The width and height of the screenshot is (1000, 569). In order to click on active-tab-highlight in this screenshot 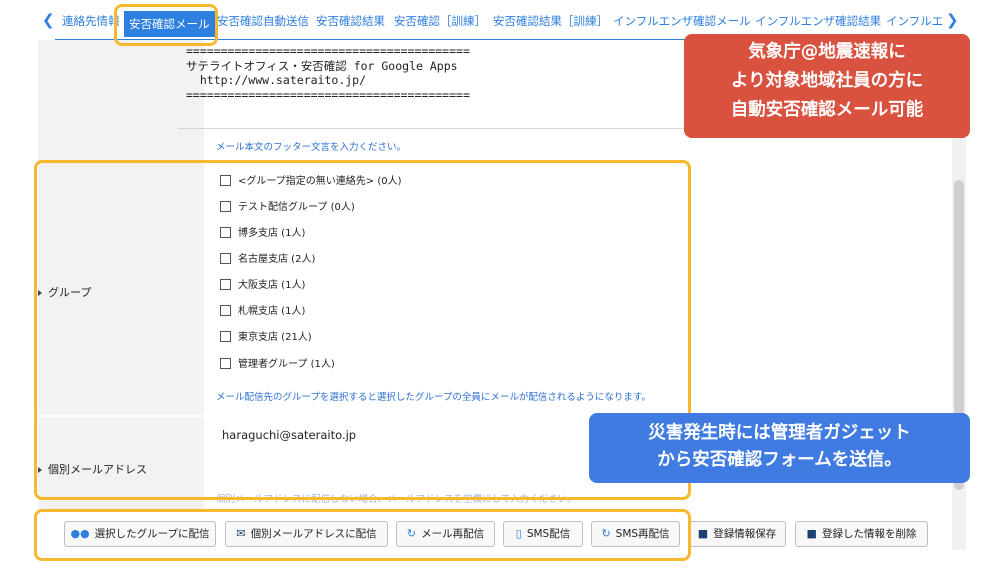, I will do `click(166, 25)`.